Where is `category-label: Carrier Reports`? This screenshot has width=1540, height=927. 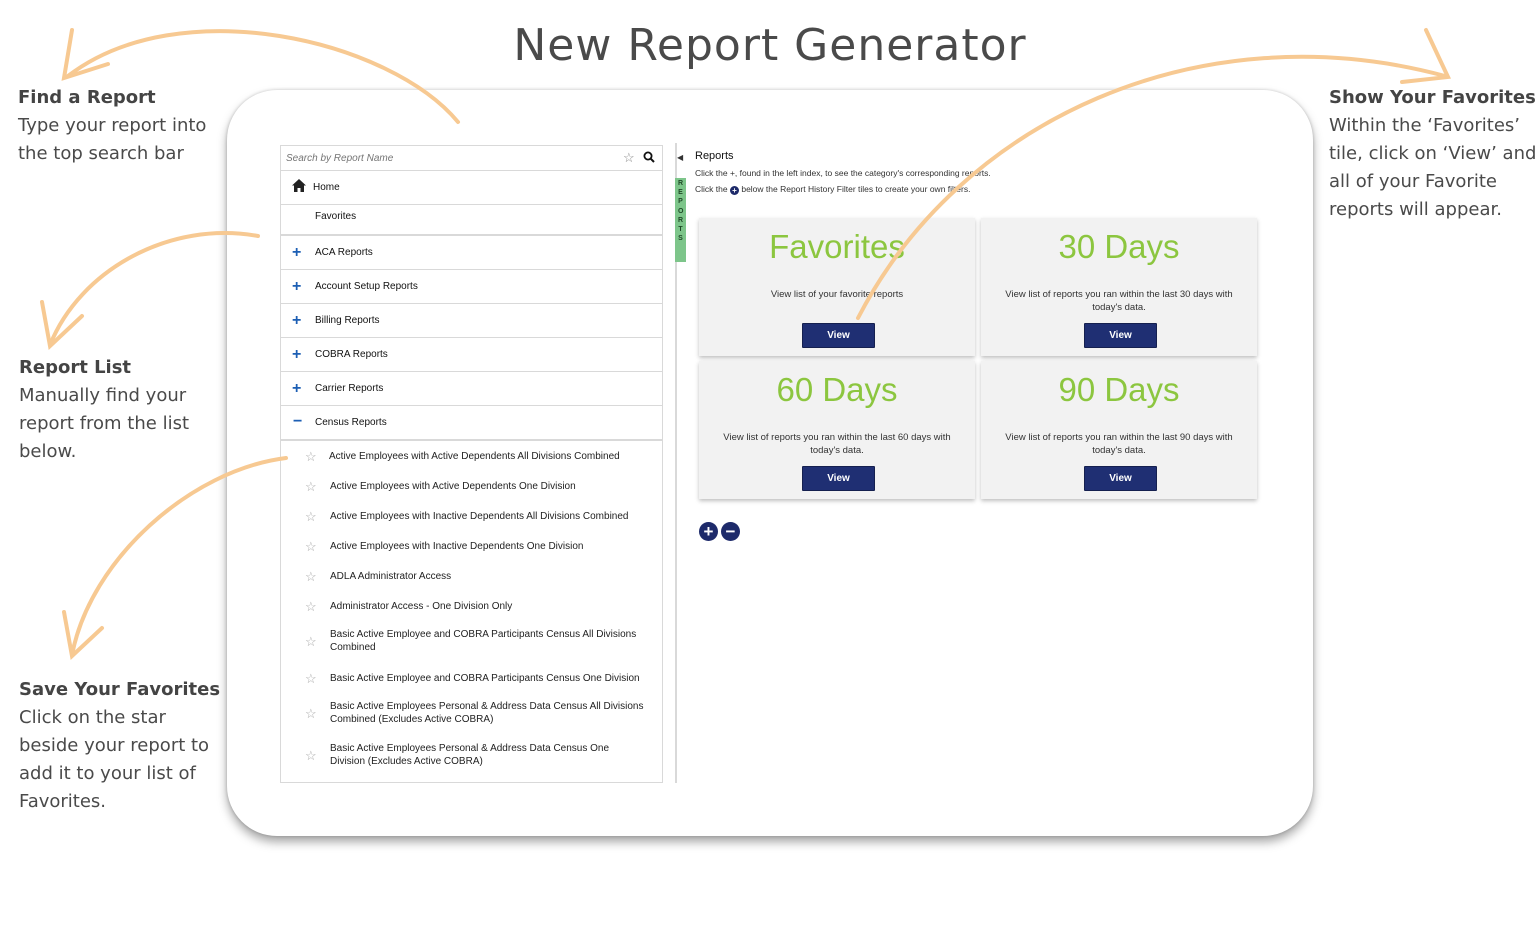
category-label: Carrier Reports is located at coordinates (349, 388).